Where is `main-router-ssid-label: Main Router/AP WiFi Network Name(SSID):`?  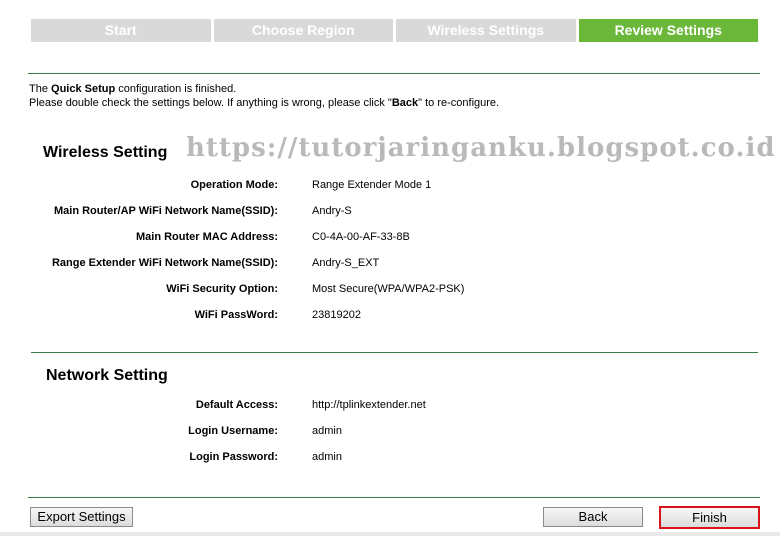
main-router-ssid-label: Main Router/AP WiFi Network Name(SSID): is located at coordinates (165, 211).